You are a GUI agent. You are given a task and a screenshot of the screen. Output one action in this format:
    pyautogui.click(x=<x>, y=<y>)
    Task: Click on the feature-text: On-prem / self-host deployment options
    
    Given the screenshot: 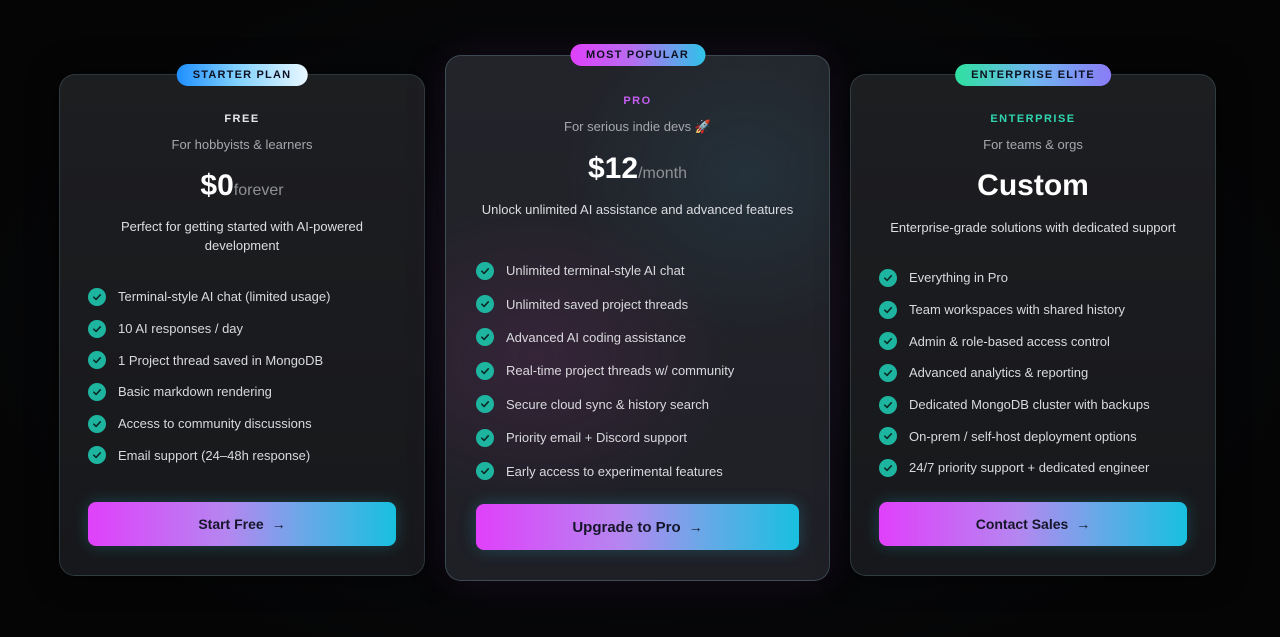 What is the action you would take?
    pyautogui.click(x=1023, y=436)
    